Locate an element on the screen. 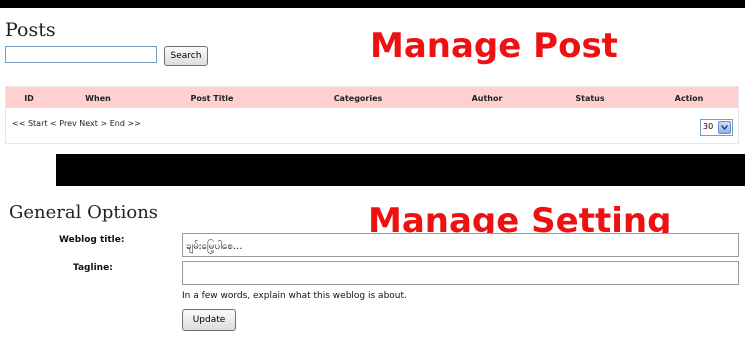  tagline-label: Tagline: is located at coordinates (93, 268).